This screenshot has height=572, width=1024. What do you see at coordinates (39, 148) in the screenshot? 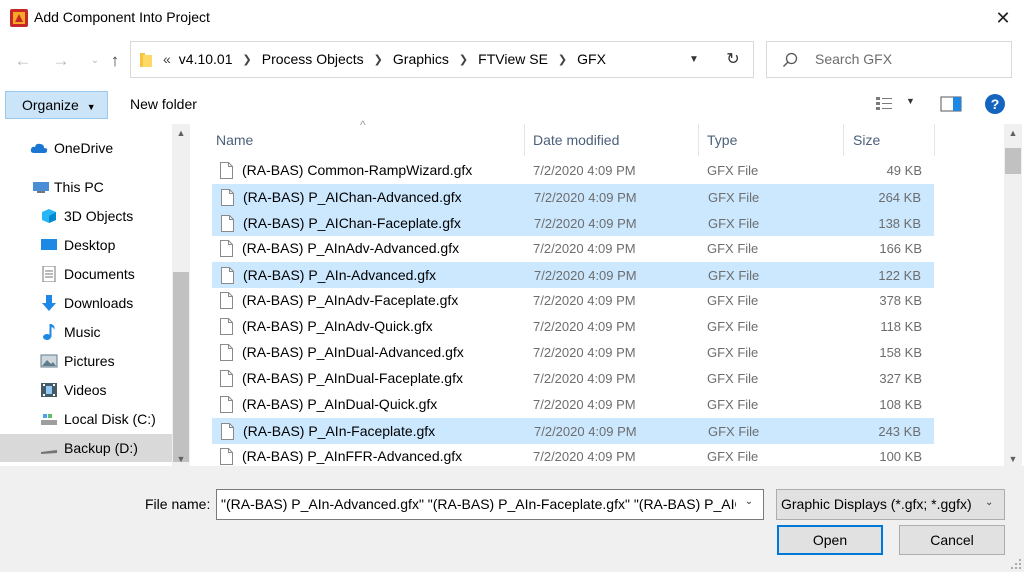
I see `cloud-icon` at bounding box center [39, 148].